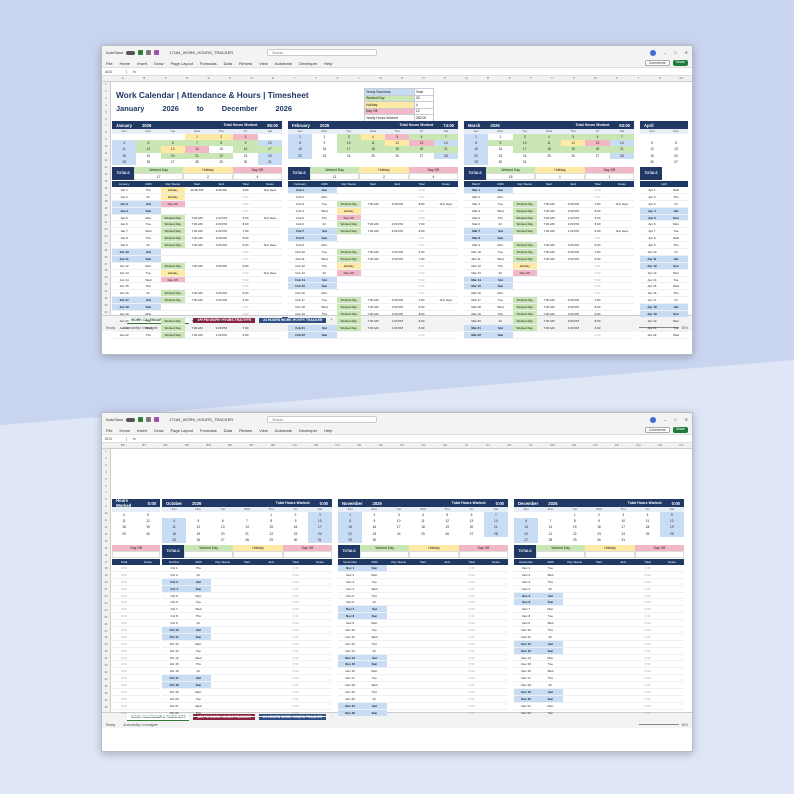 Image resolution: width=794 pixels, height=794 pixels. What do you see at coordinates (676, 162) in the screenshot?
I see `calendar-day: 27` at bounding box center [676, 162].